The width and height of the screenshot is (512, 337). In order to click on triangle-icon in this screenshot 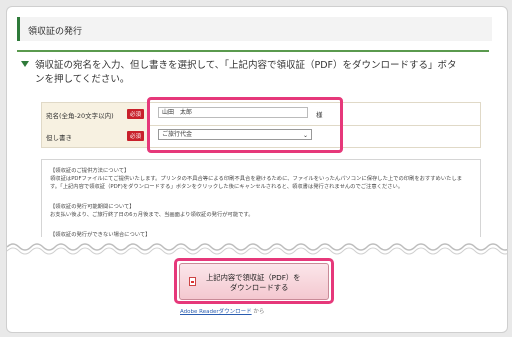, I will do `click(25, 64)`.